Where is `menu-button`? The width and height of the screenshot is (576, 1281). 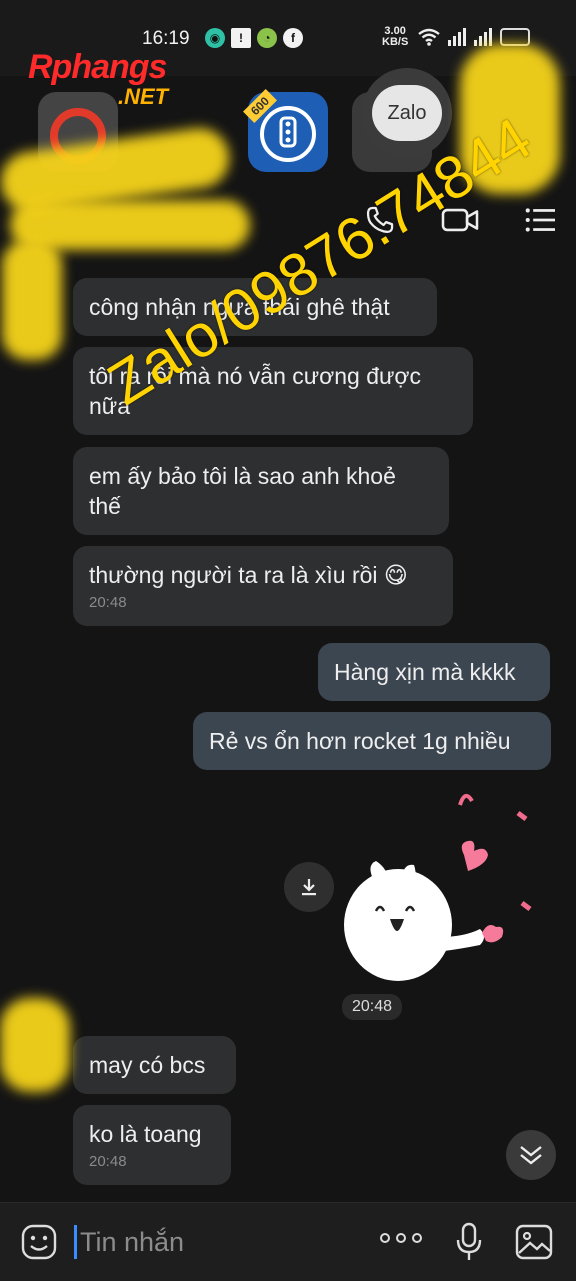 menu-button is located at coordinates (540, 220).